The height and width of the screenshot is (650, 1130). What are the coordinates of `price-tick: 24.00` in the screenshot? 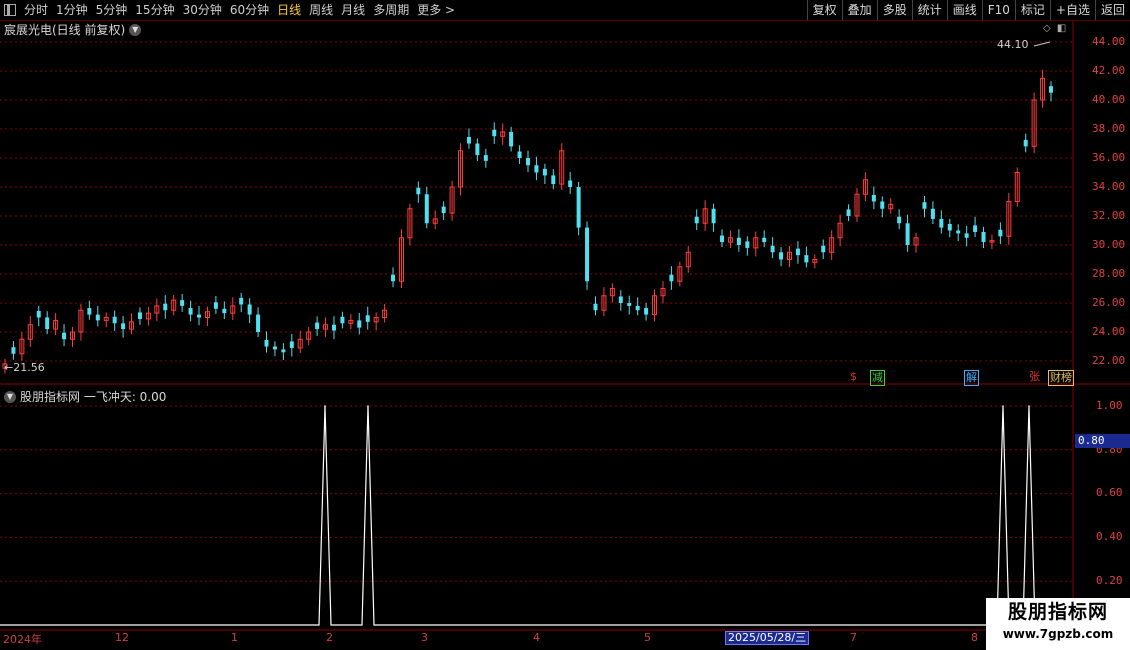 It's located at (1109, 331).